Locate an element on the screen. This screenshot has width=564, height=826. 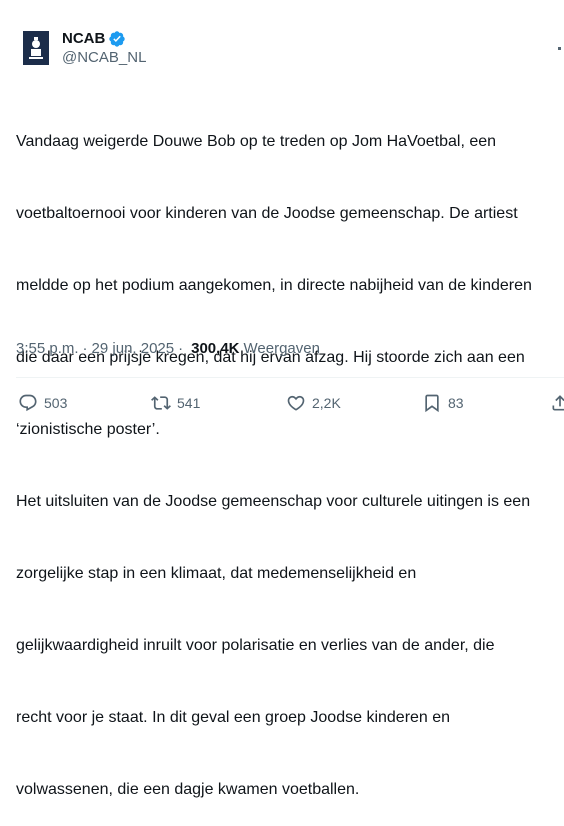
like-button: 2,2K is located at coordinates (313, 403).